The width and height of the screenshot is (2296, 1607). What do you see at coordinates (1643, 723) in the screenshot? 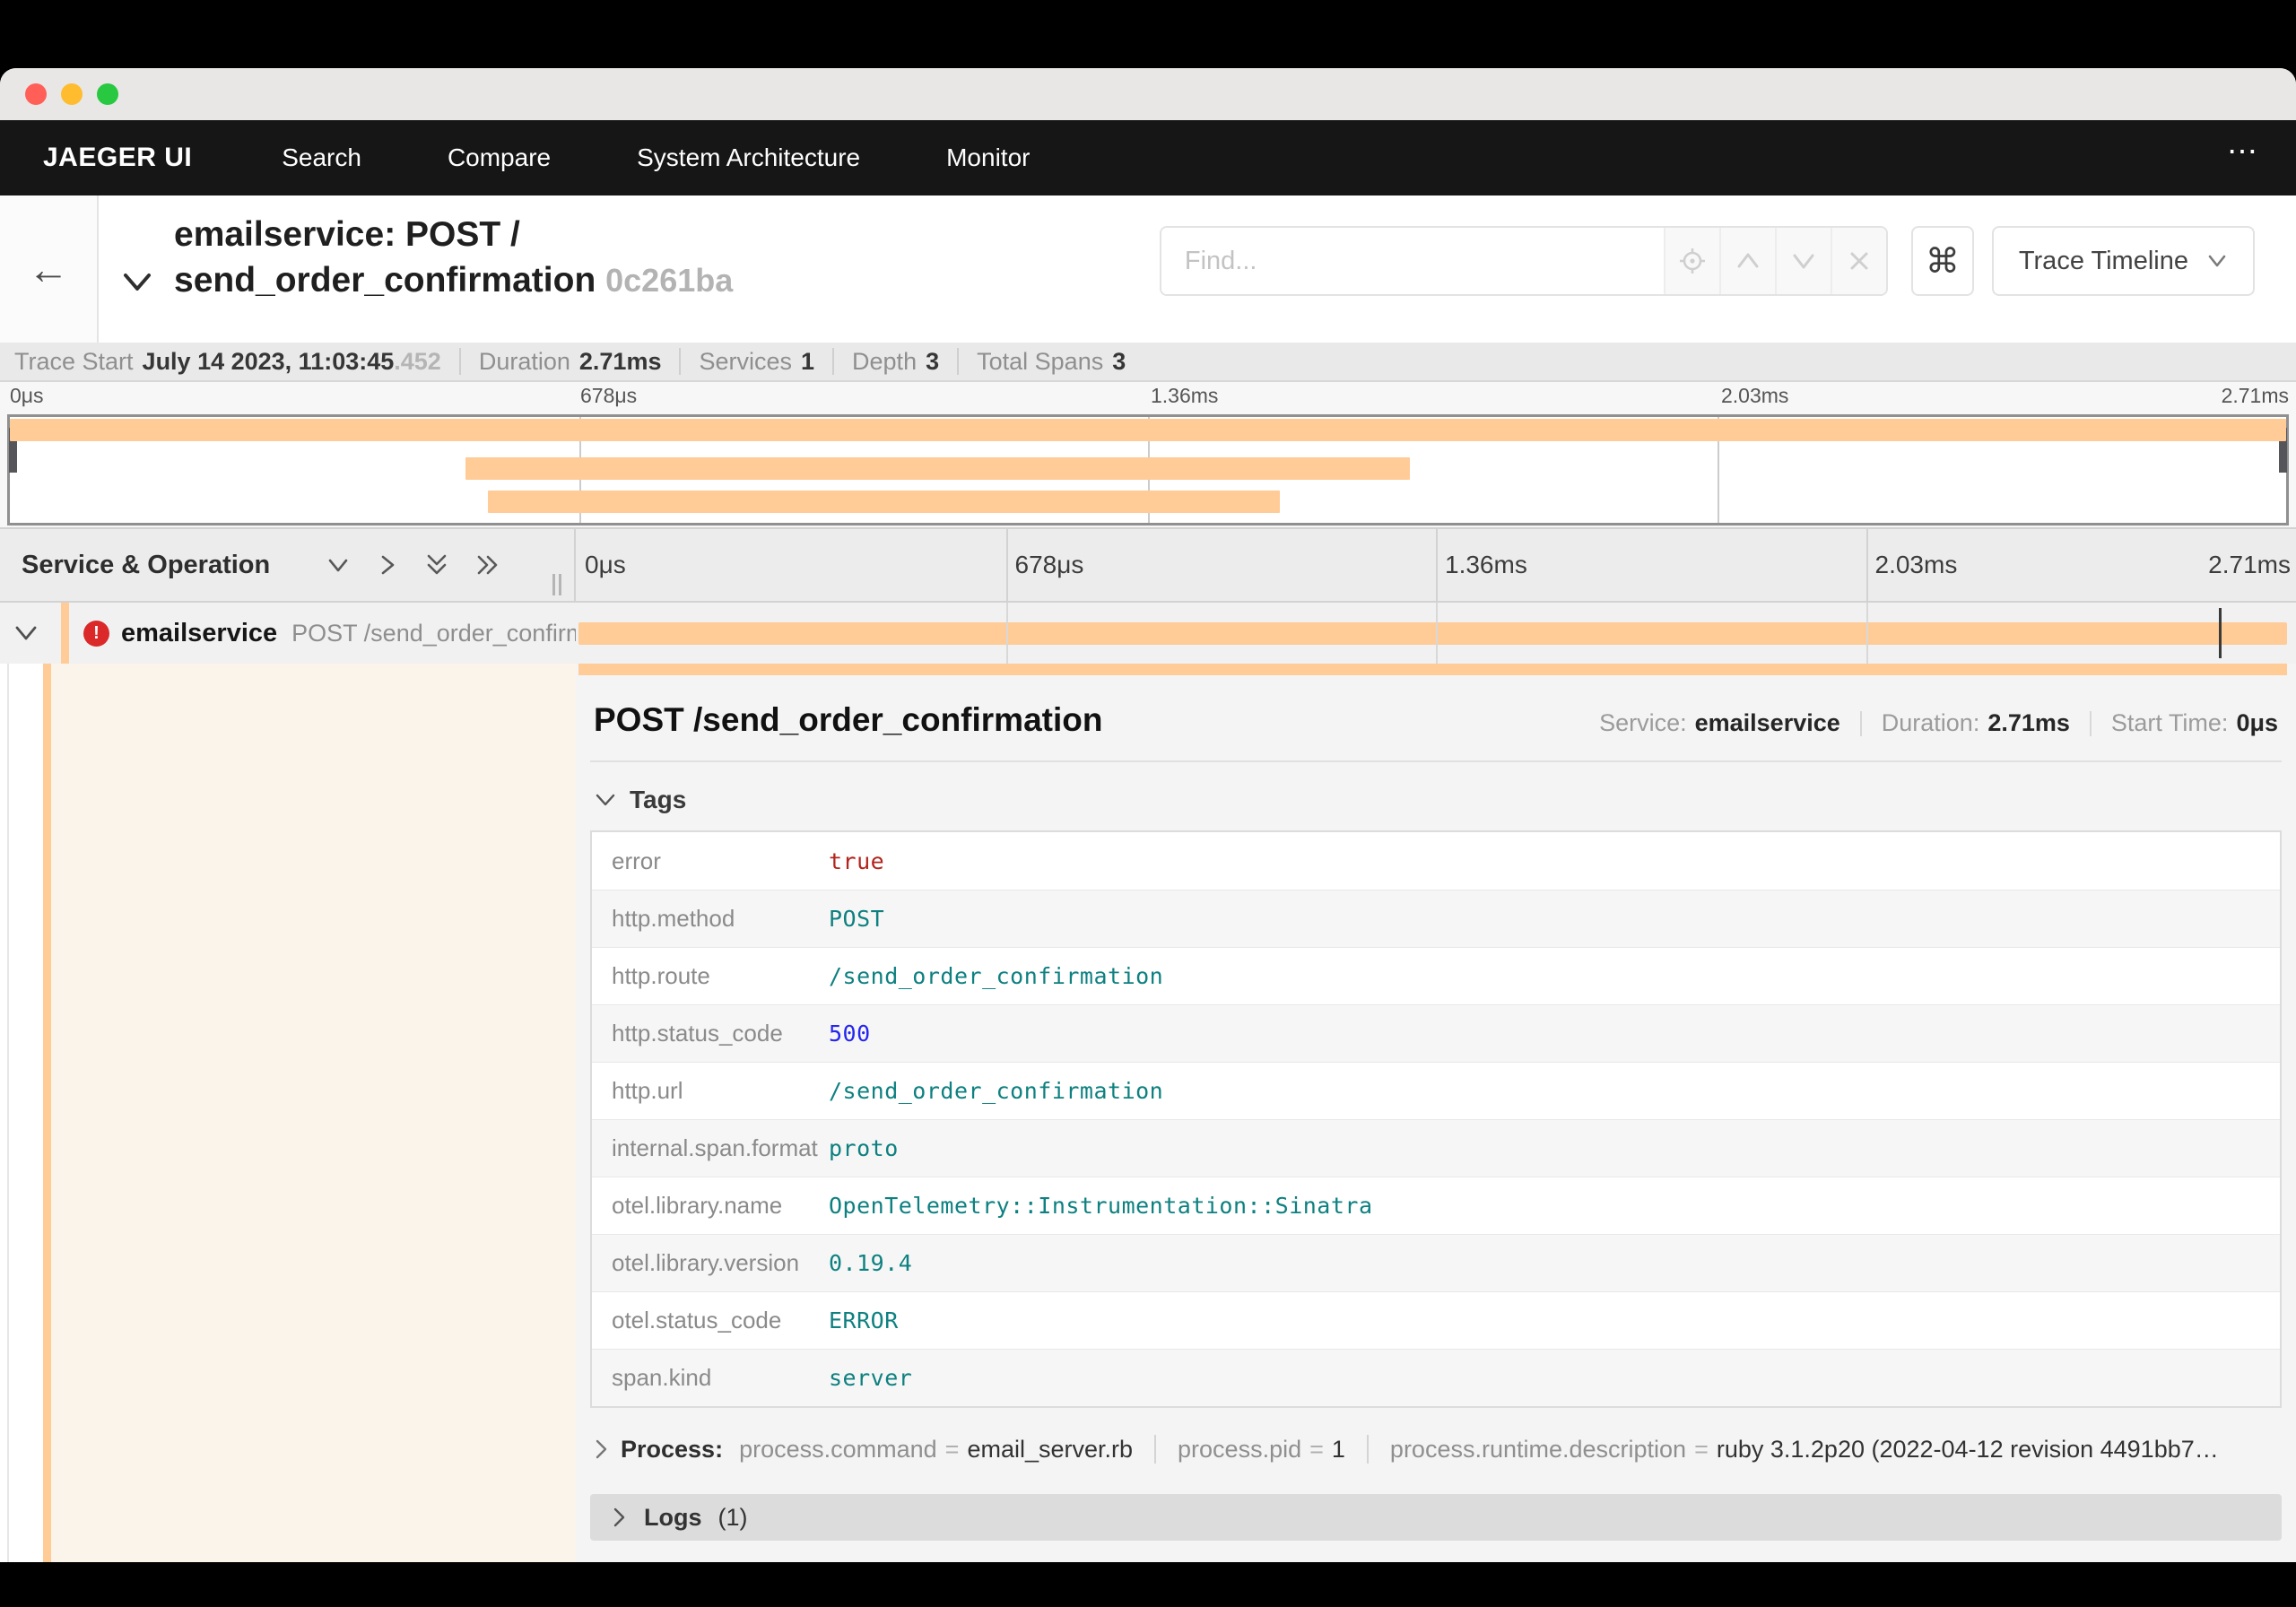
I see `service-label: Service:` at bounding box center [1643, 723].